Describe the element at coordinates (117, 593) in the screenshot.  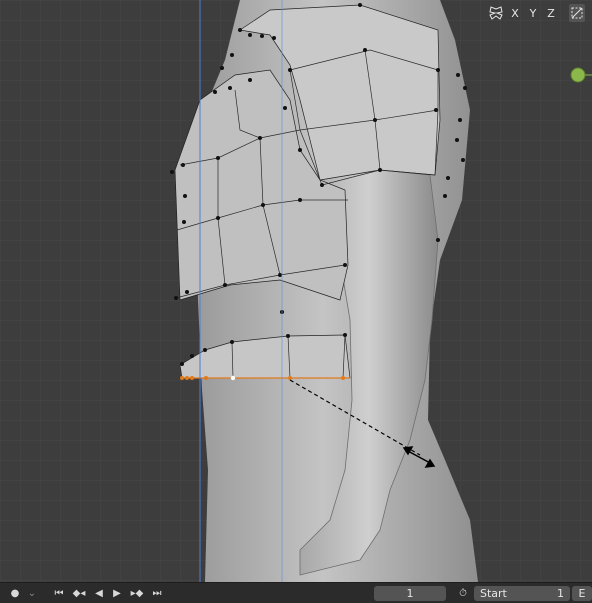
I see `play-icon: ▶` at that location.